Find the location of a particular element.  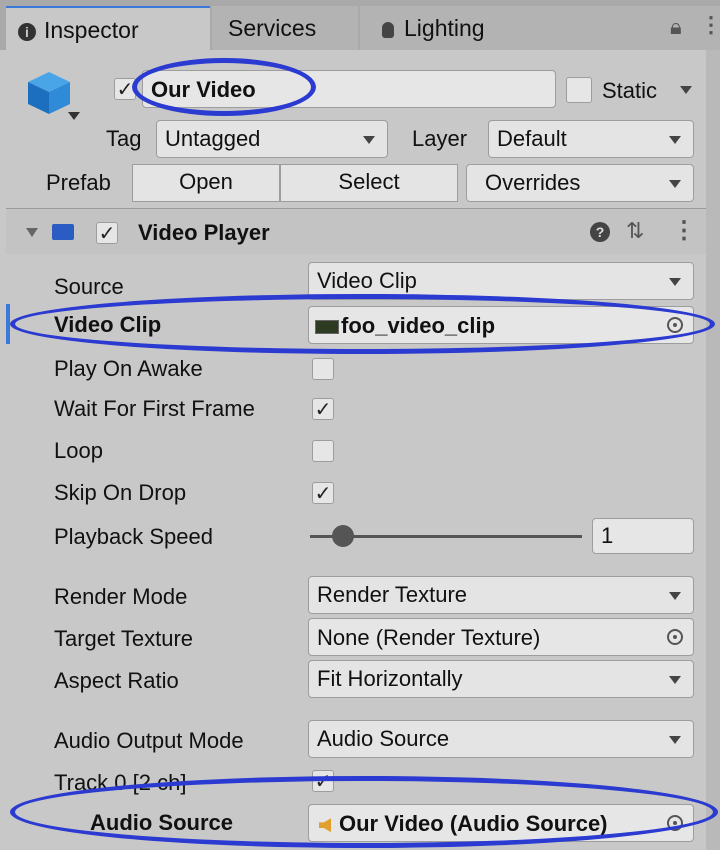

info-icon: i is located at coordinates (27, 31).